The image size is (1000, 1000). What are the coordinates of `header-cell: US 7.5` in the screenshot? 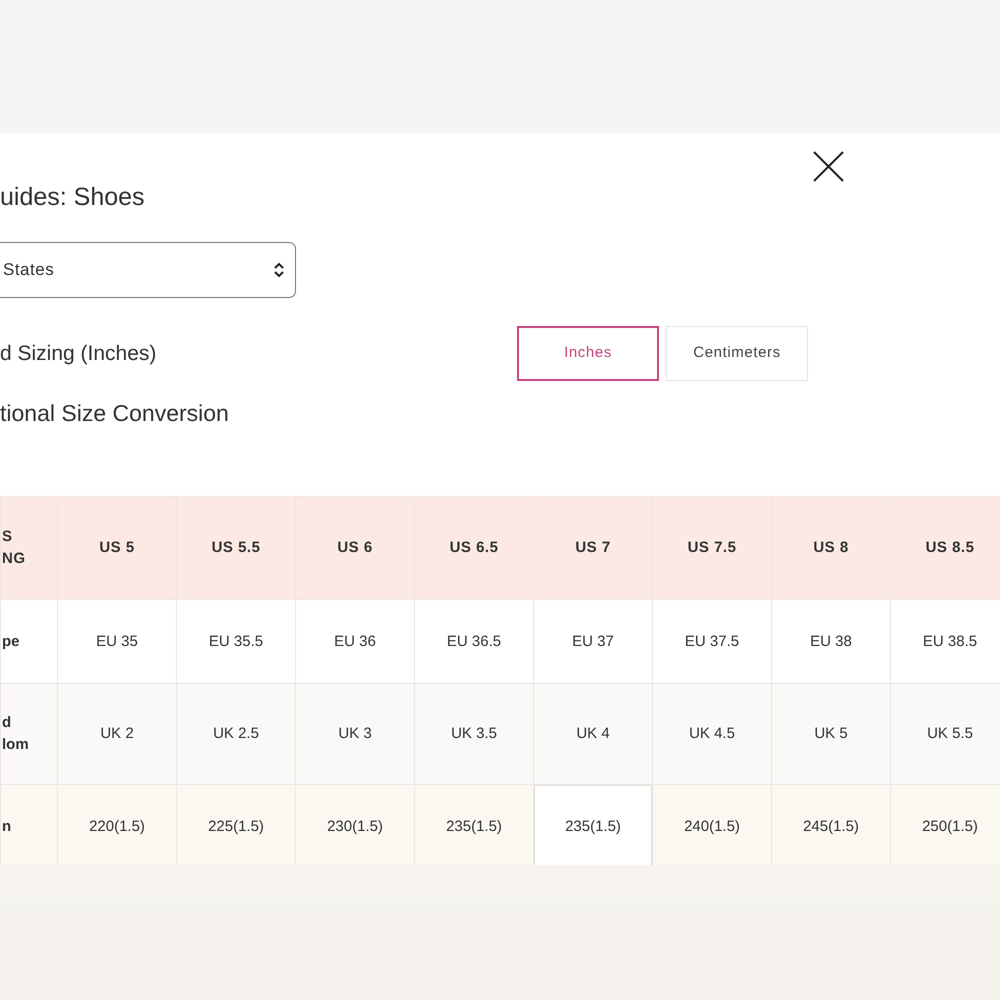 It's located at (712, 548).